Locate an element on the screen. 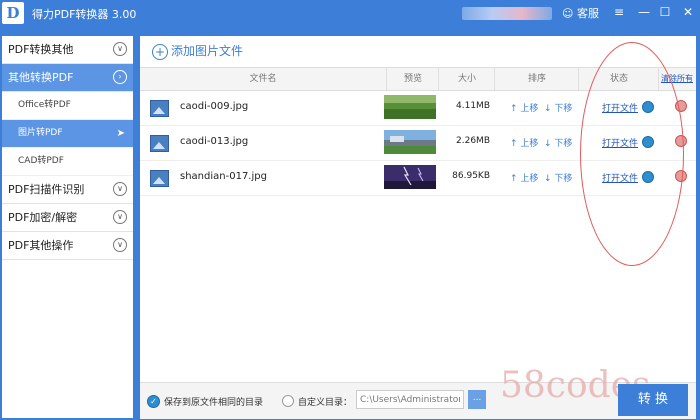 The height and width of the screenshot is (420, 700). sidebar-item-other-ops: PDF其他操作 ∨ is located at coordinates (67, 246).